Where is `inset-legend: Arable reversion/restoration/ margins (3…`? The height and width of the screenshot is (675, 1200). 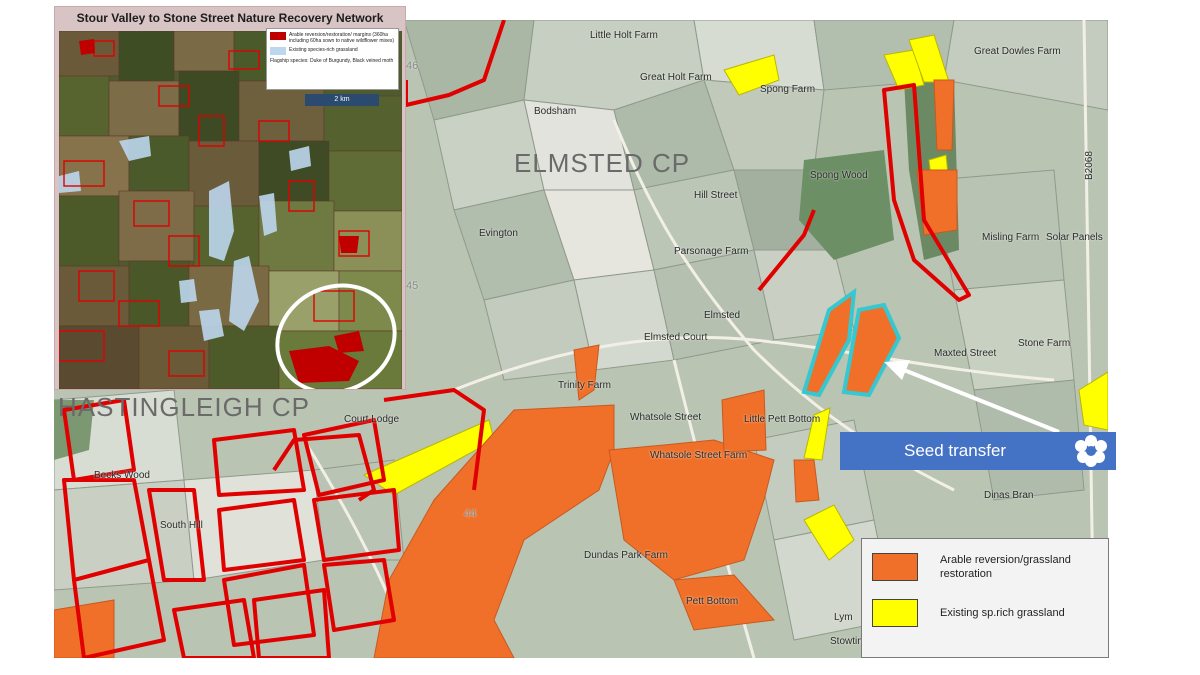 inset-legend: Arable reversion/restoration/ margins (3… is located at coordinates (332, 59).